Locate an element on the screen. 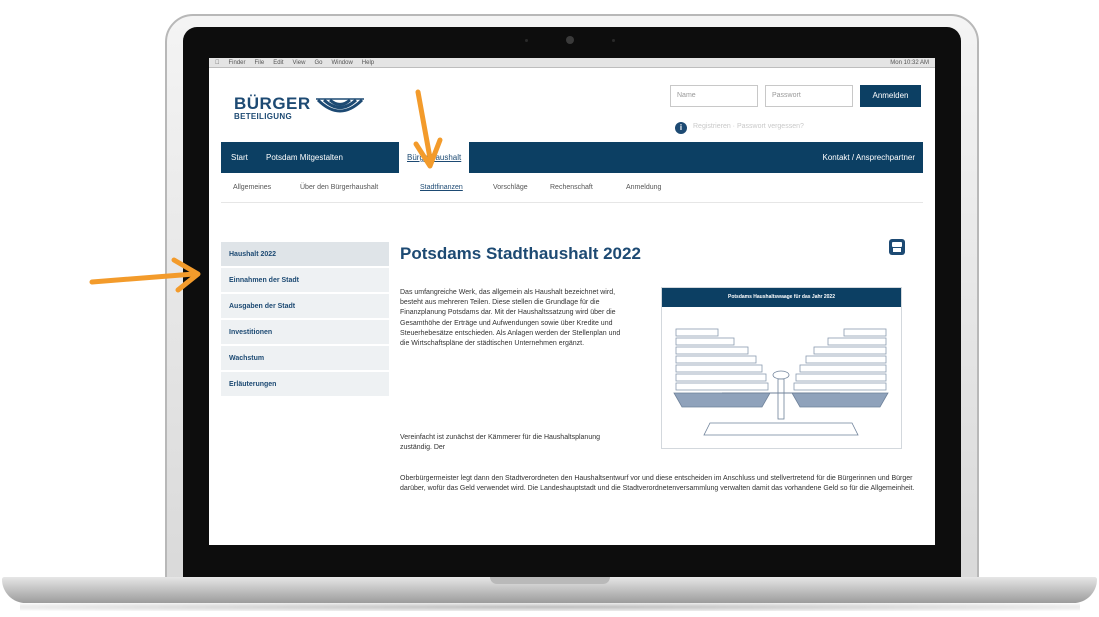 This screenshot has width=1099, height=617. subnav-rechenschaft: Rechenschaft is located at coordinates (571, 187).